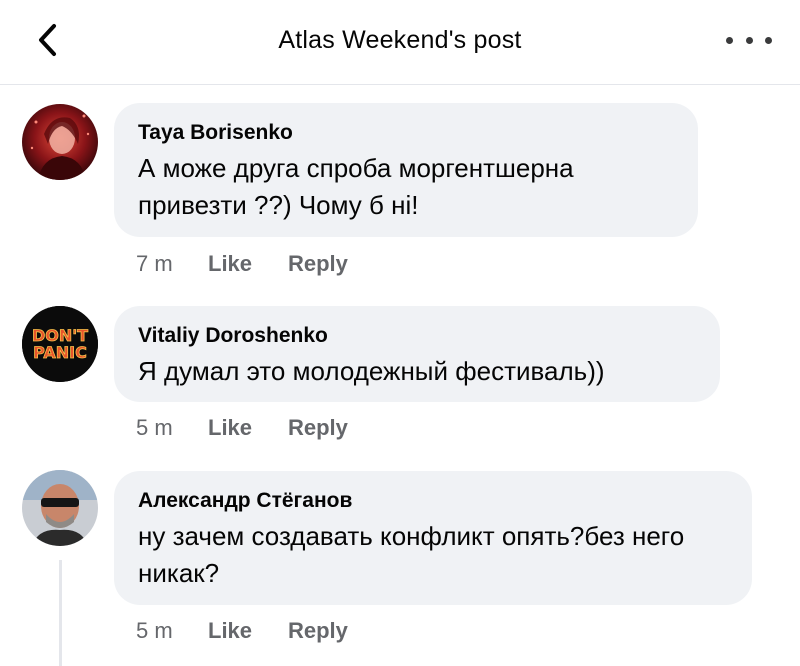  I want to click on svg-text: PANIC, so click(60, 352).